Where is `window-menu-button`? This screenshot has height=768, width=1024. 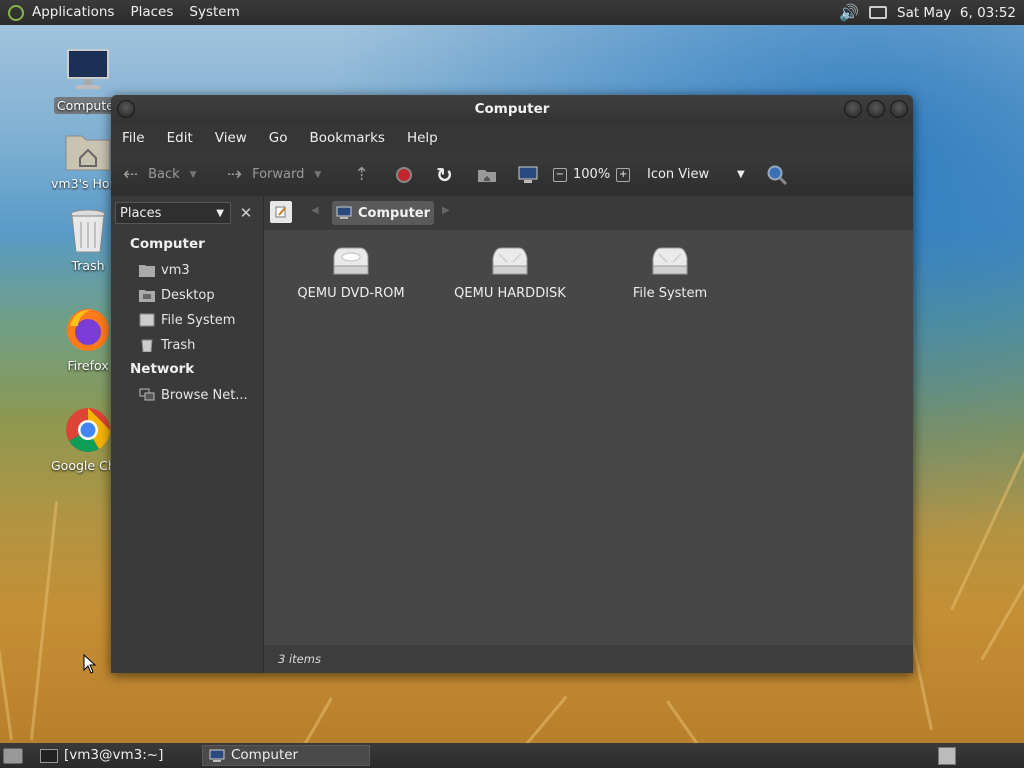 window-menu-button is located at coordinates (126, 109).